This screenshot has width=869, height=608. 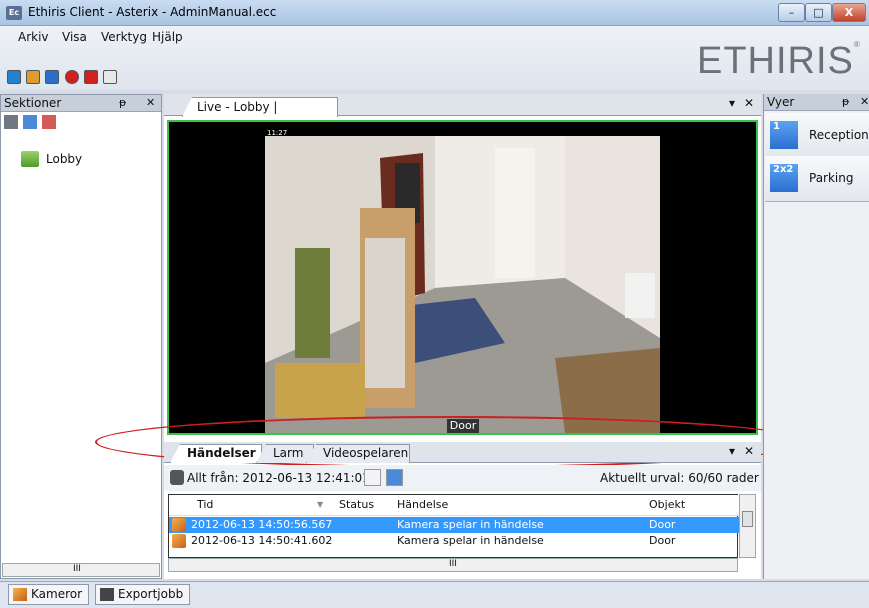 I want to click on view-label: Reception, so click(x=839, y=135).